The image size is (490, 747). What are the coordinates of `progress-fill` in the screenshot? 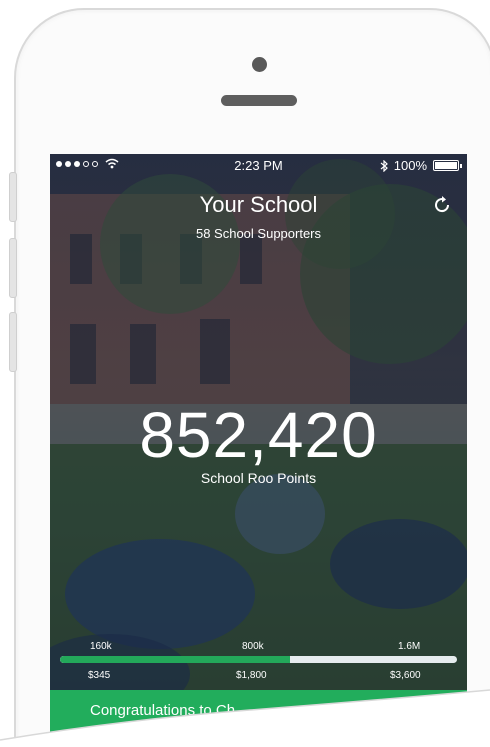 It's located at (175, 659).